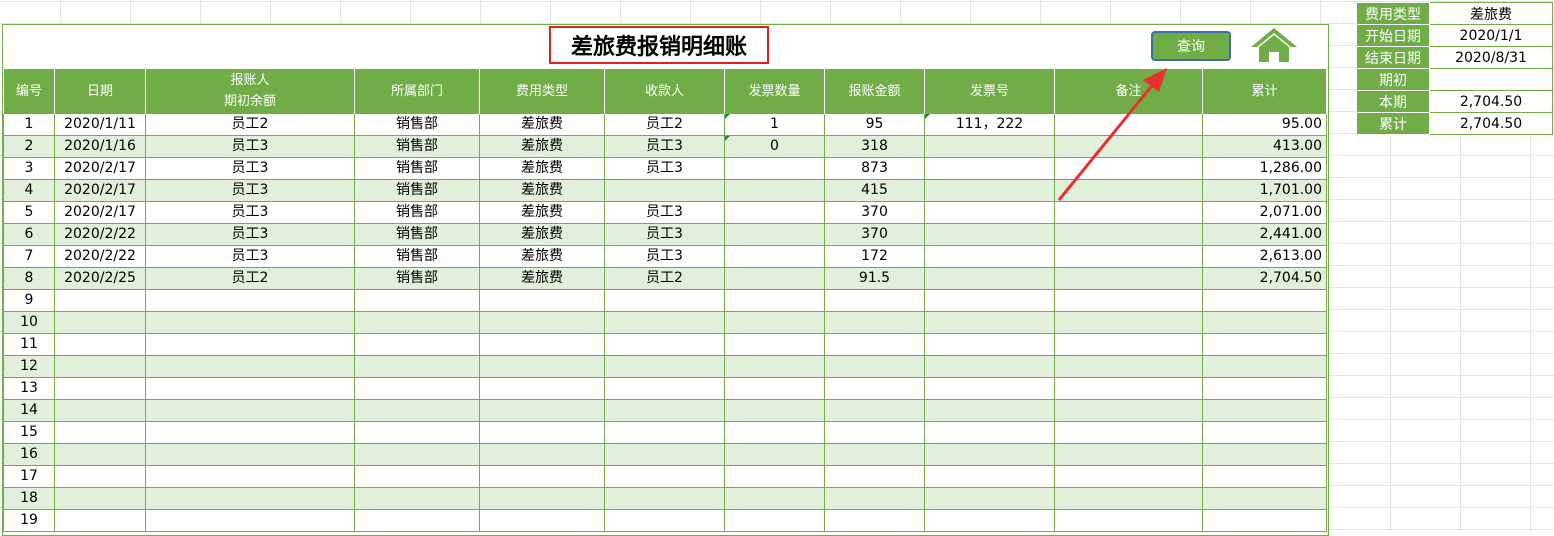  Describe the element at coordinates (100, 91) in the screenshot. I see `header-date: 日期` at that location.